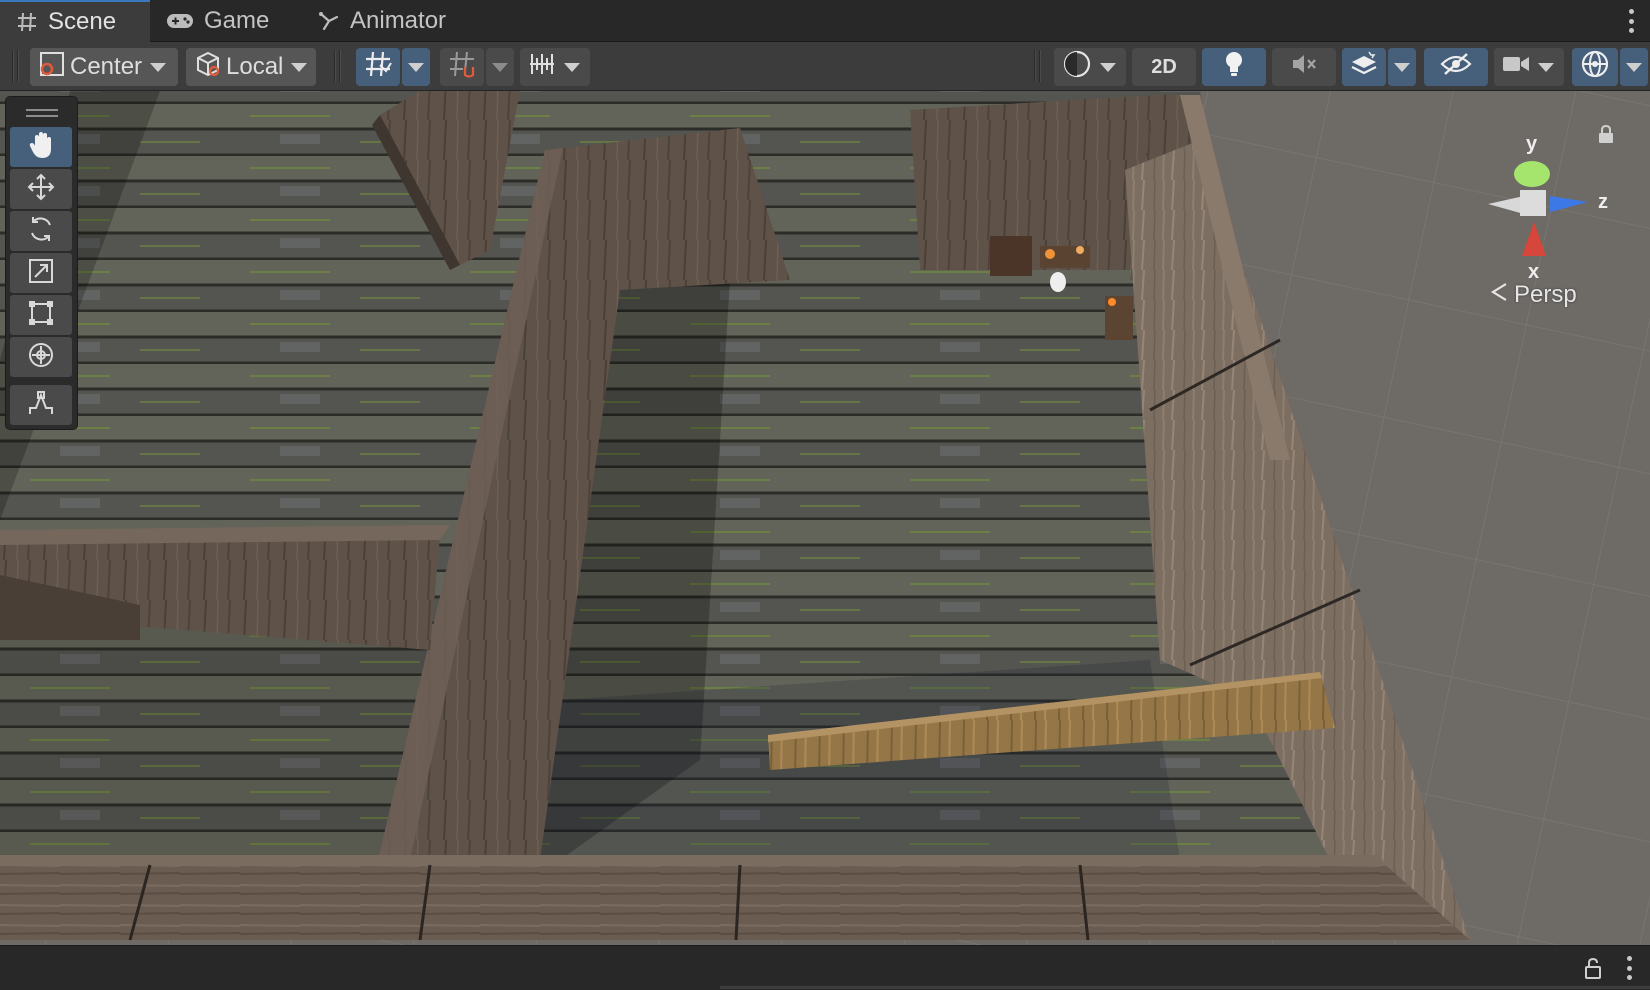  I want to click on toggle-2d-button: 2D, so click(1164, 67).